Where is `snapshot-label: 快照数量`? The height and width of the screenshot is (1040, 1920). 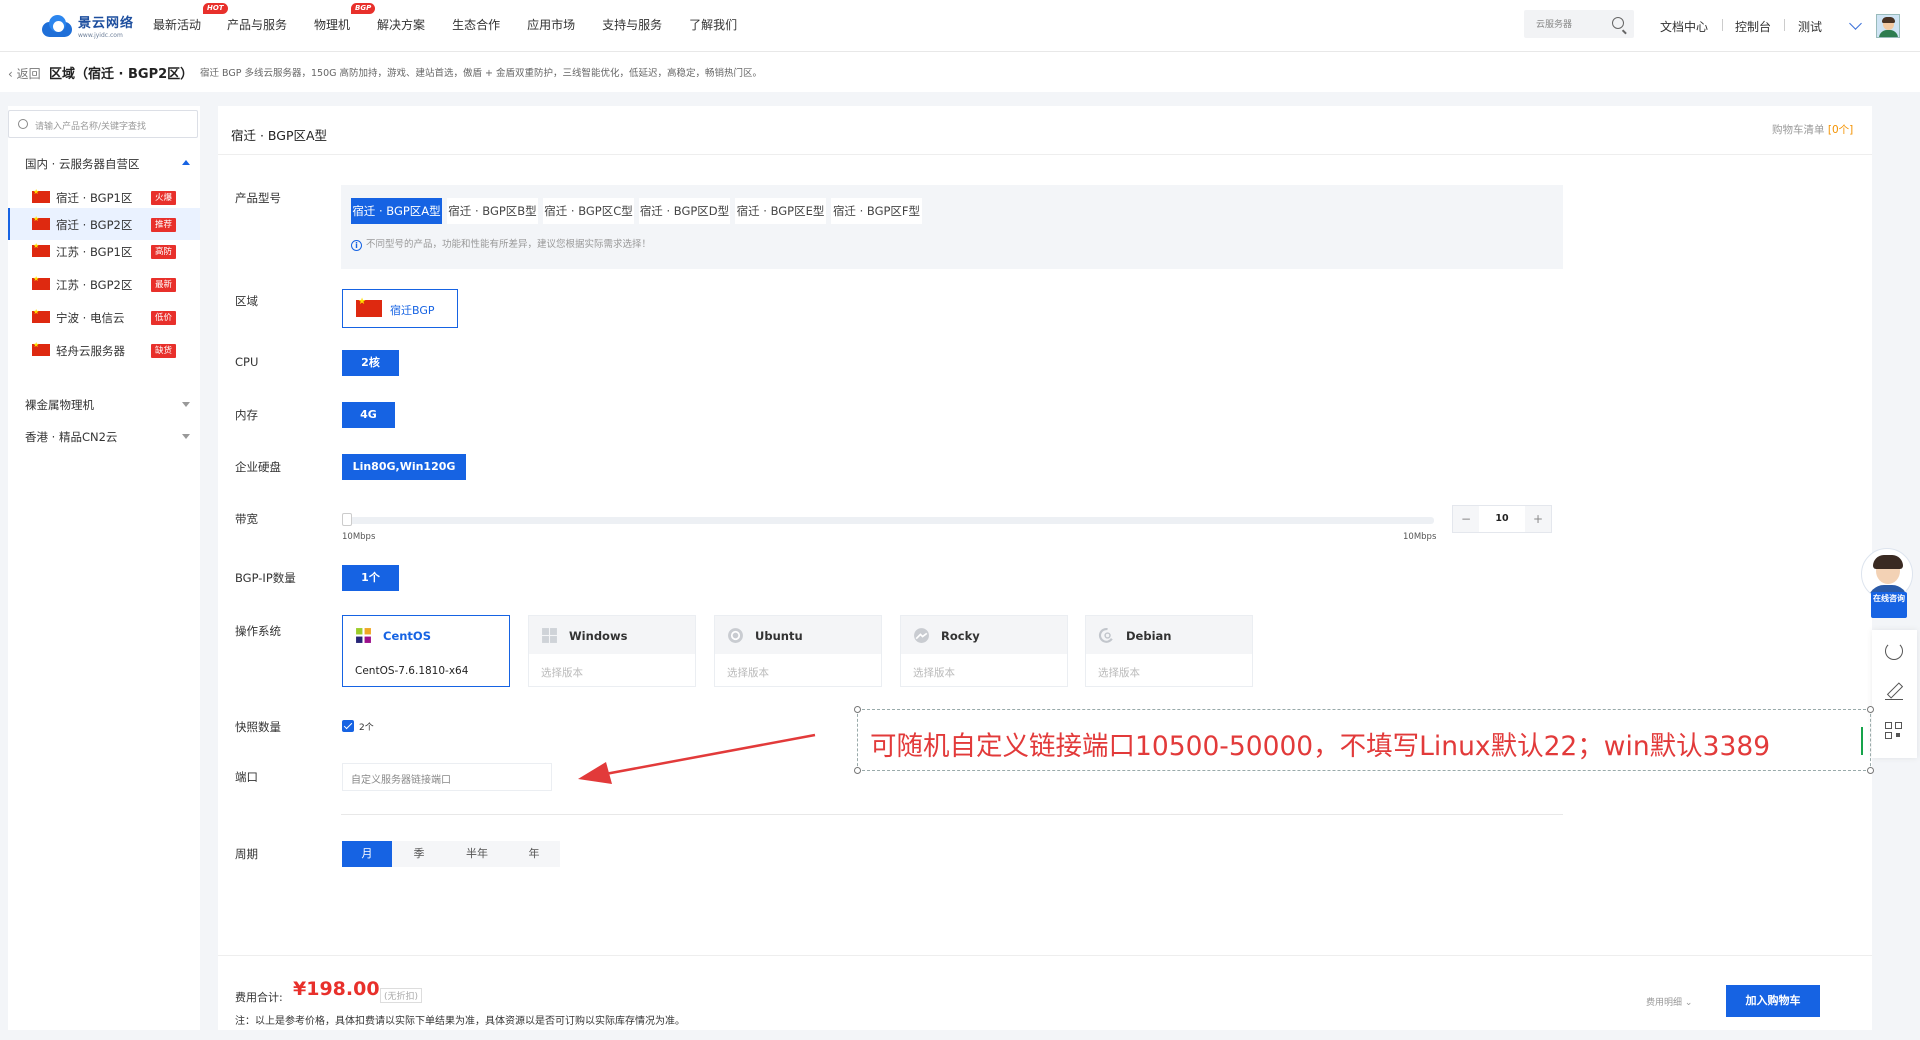 snapshot-label: 快照数量 is located at coordinates (258, 727).